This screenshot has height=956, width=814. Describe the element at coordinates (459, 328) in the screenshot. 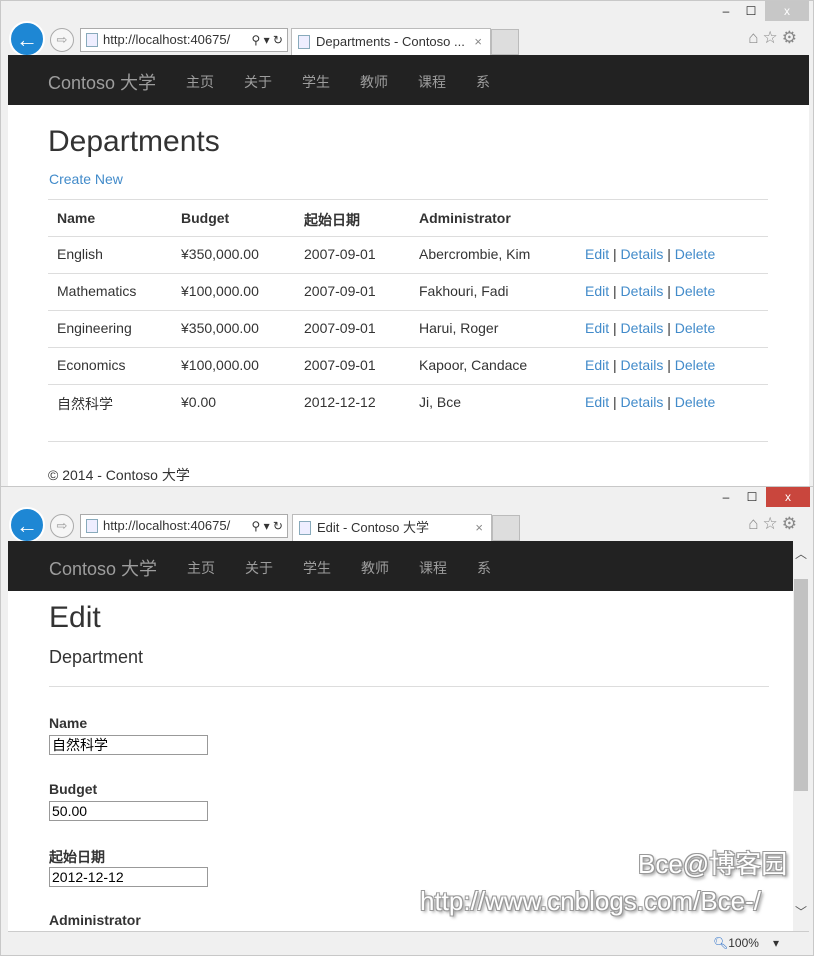

I see `cell-administrator: Harui, Roger` at that location.